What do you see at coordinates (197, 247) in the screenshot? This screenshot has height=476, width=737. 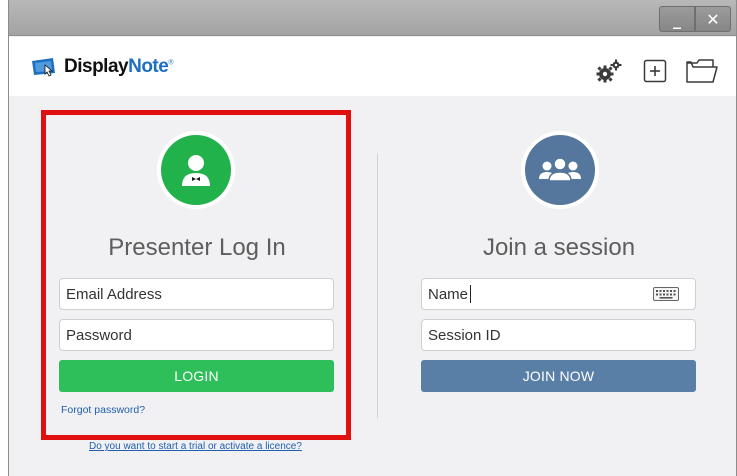 I see `presenter-title: Presenter Log In` at bounding box center [197, 247].